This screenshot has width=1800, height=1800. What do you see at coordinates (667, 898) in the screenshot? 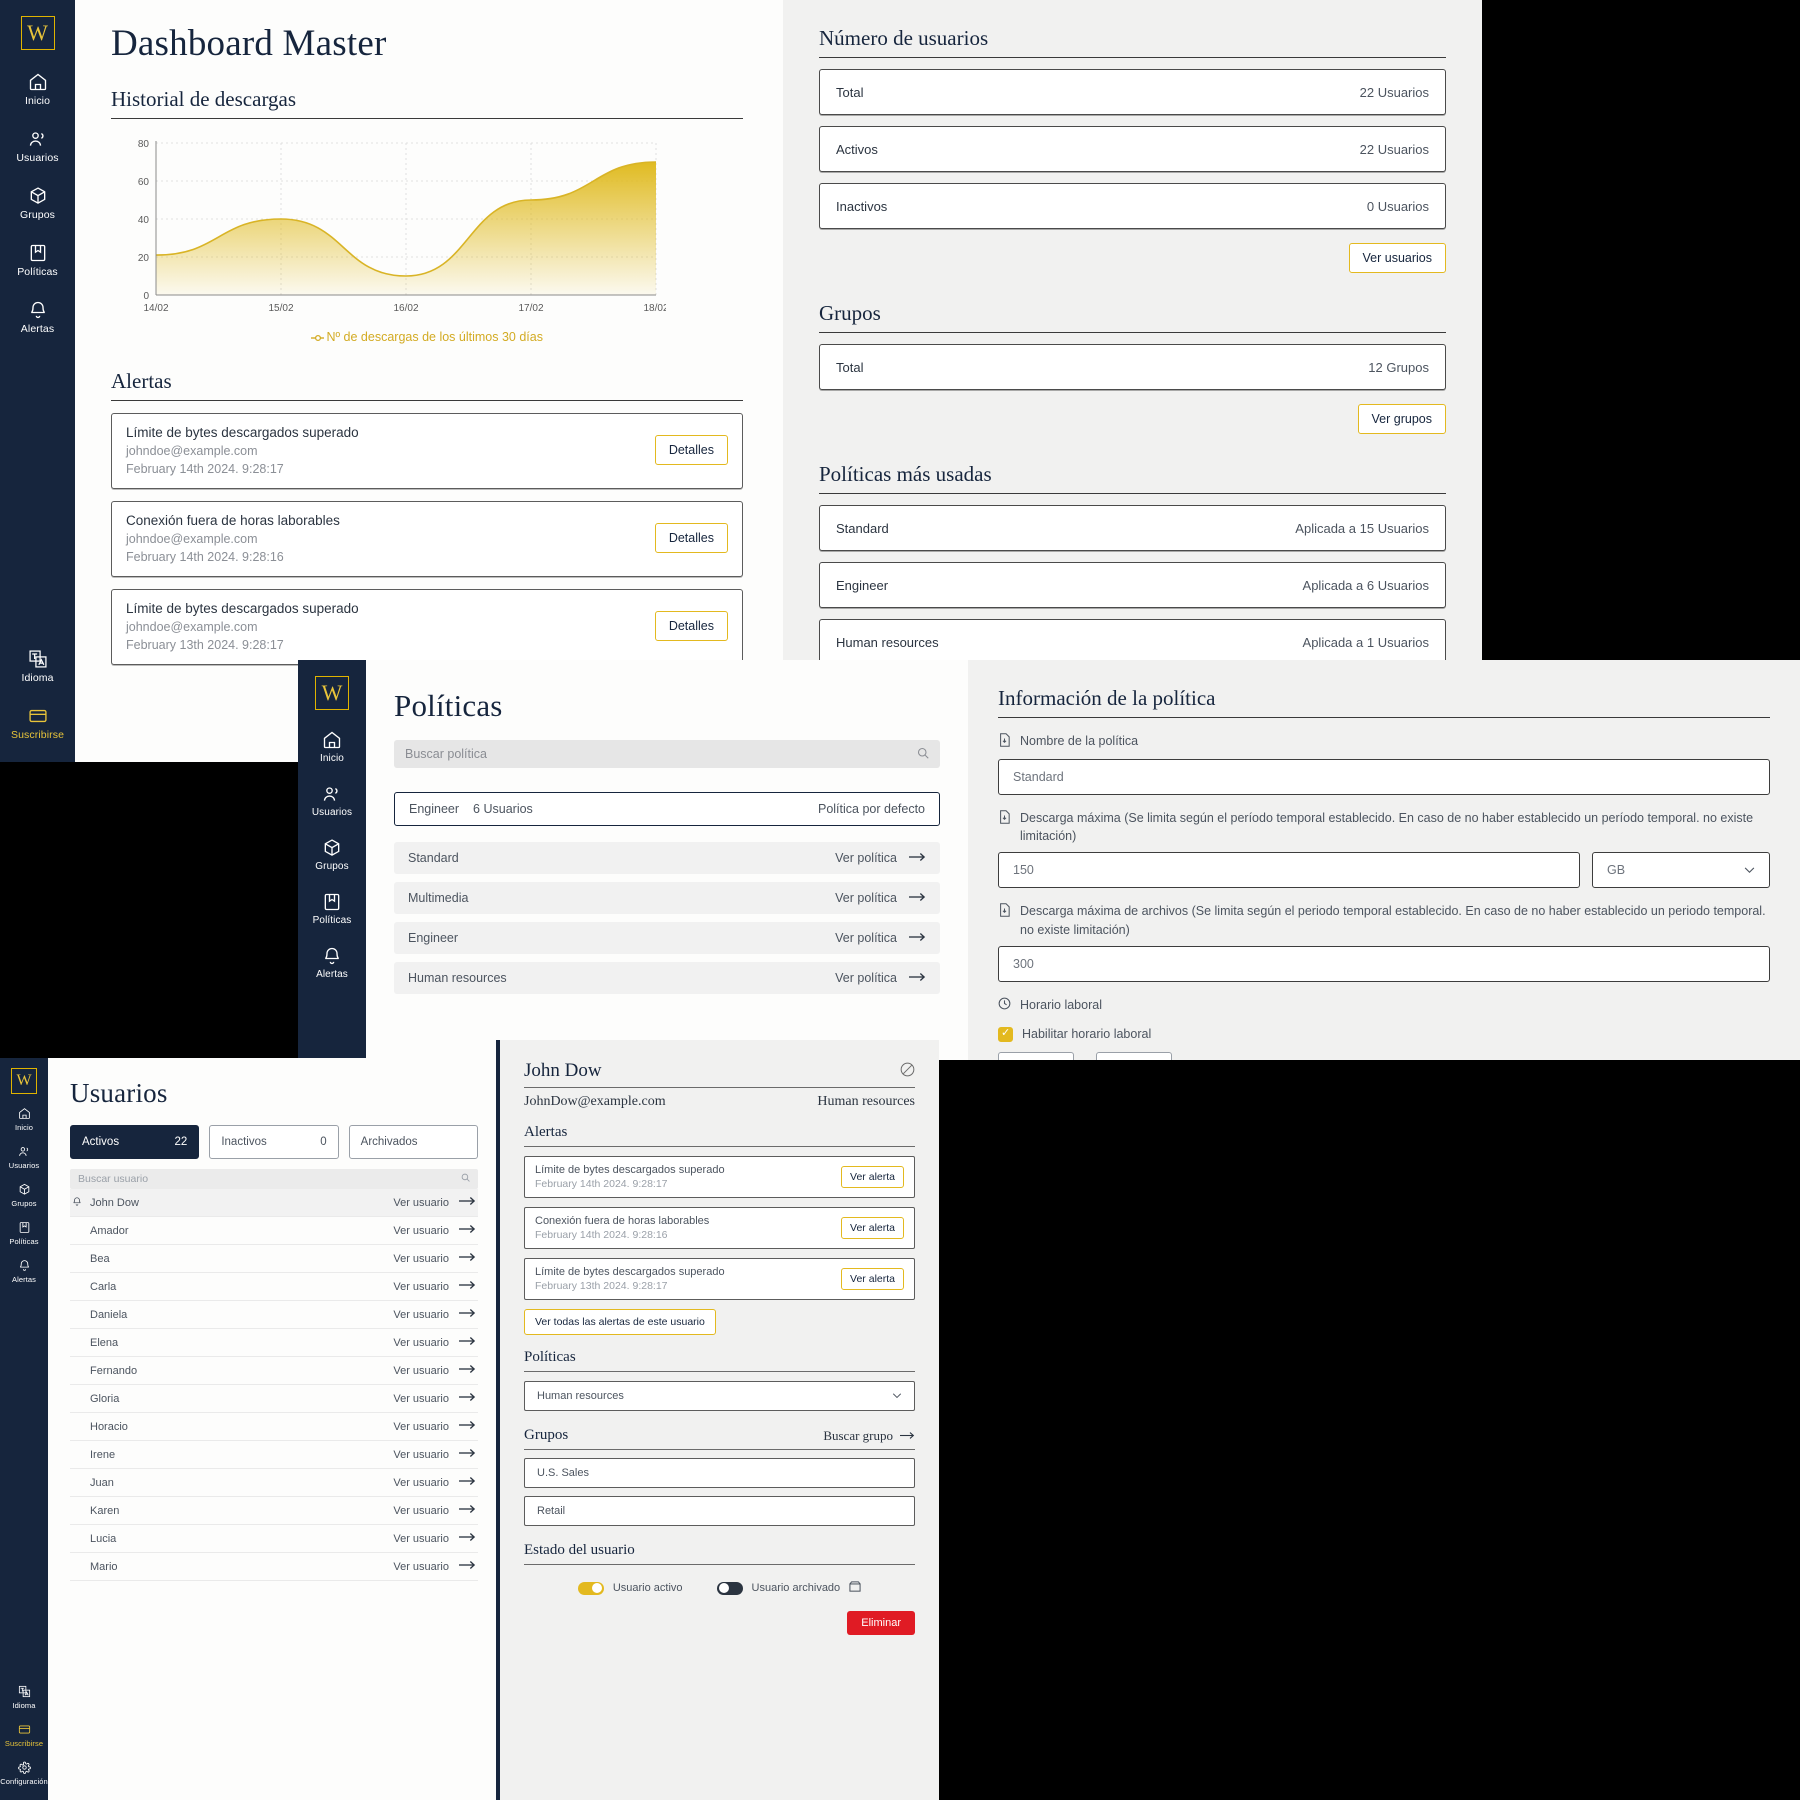
I see `policy-row: Multimedia Ver política` at bounding box center [667, 898].